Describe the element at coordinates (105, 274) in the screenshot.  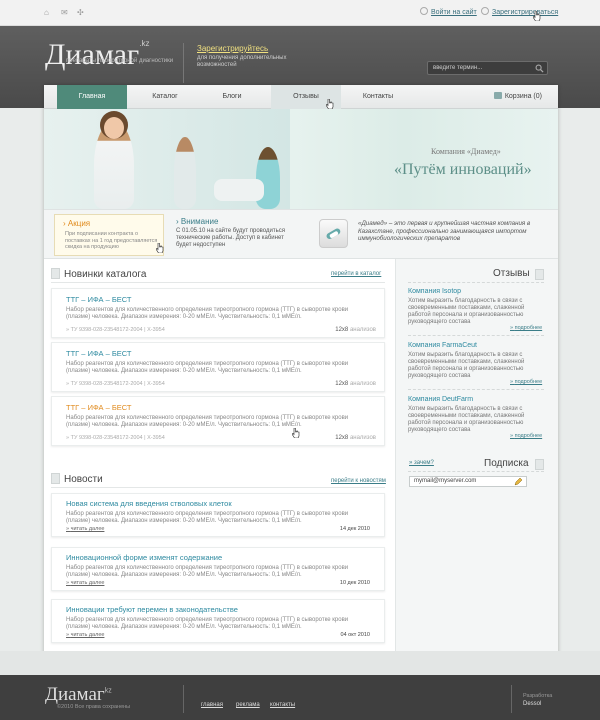
I see `catalog-heading-text: Новинки каталога` at that location.